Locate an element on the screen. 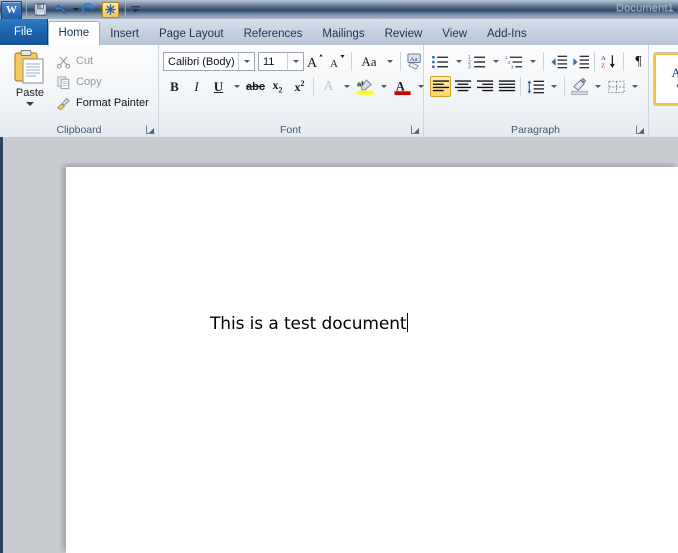 Image resolution: width=678 pixels, height=553 pixels. decrease-indent-button is located at coordinates (558, 61).